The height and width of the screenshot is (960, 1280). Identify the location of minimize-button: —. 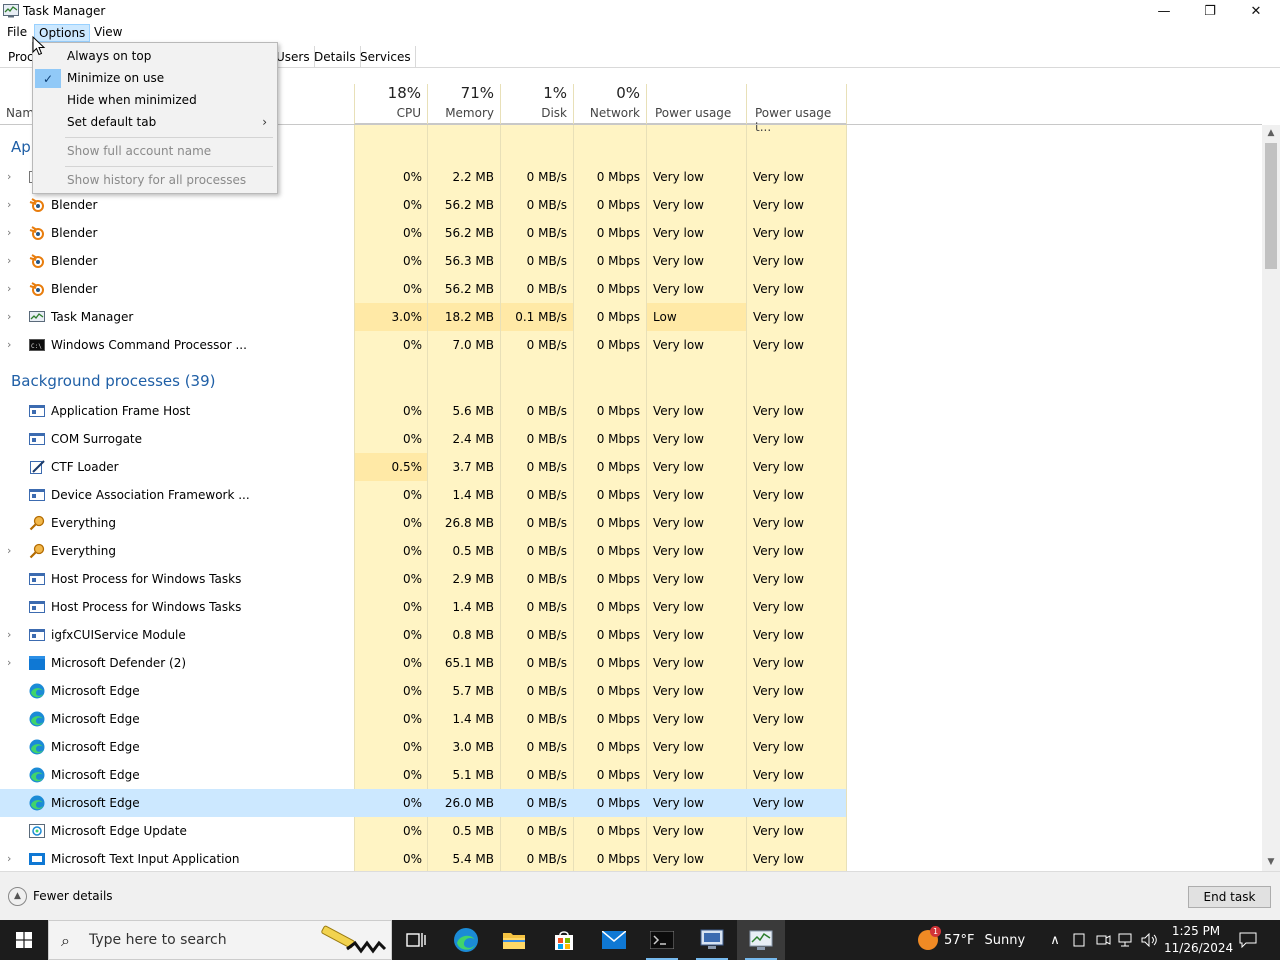
(1164, 11).